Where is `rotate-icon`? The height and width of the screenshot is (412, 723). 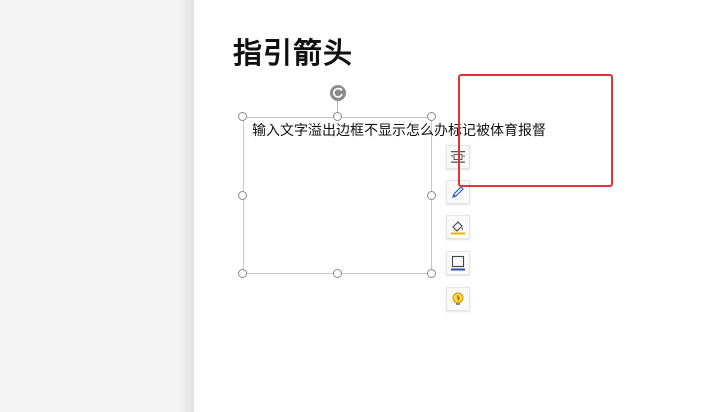
rotate-icon is located at coordinates (338, 92).